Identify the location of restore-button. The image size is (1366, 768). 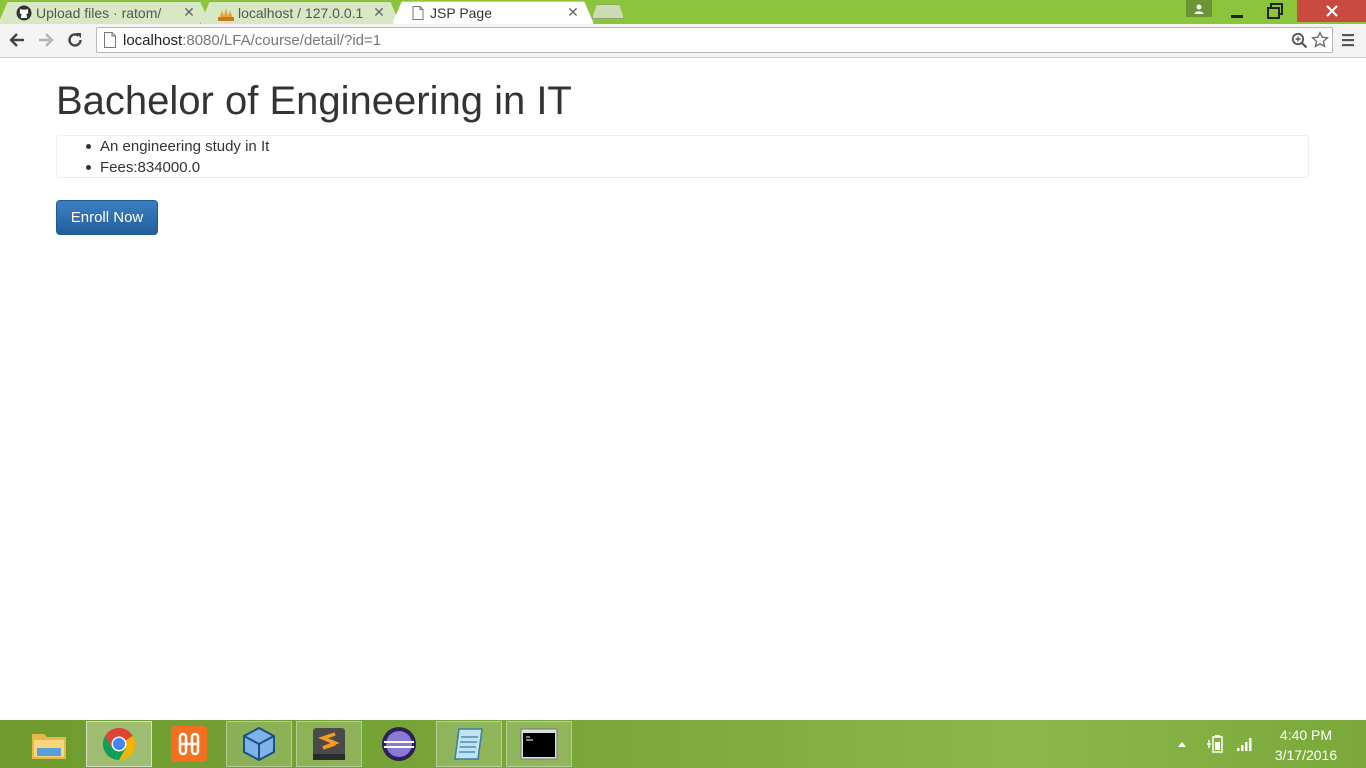
(1275, 11).